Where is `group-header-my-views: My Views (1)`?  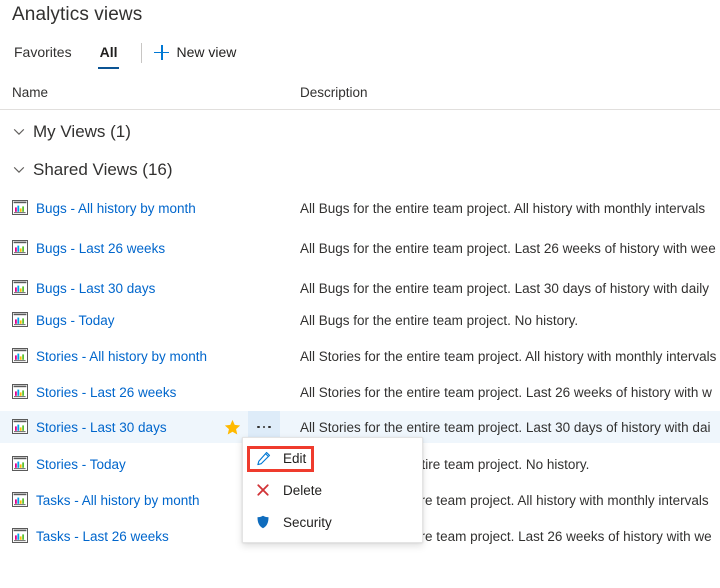 group-header-my-views: My Views (1) is located at coordinates (71, 132).